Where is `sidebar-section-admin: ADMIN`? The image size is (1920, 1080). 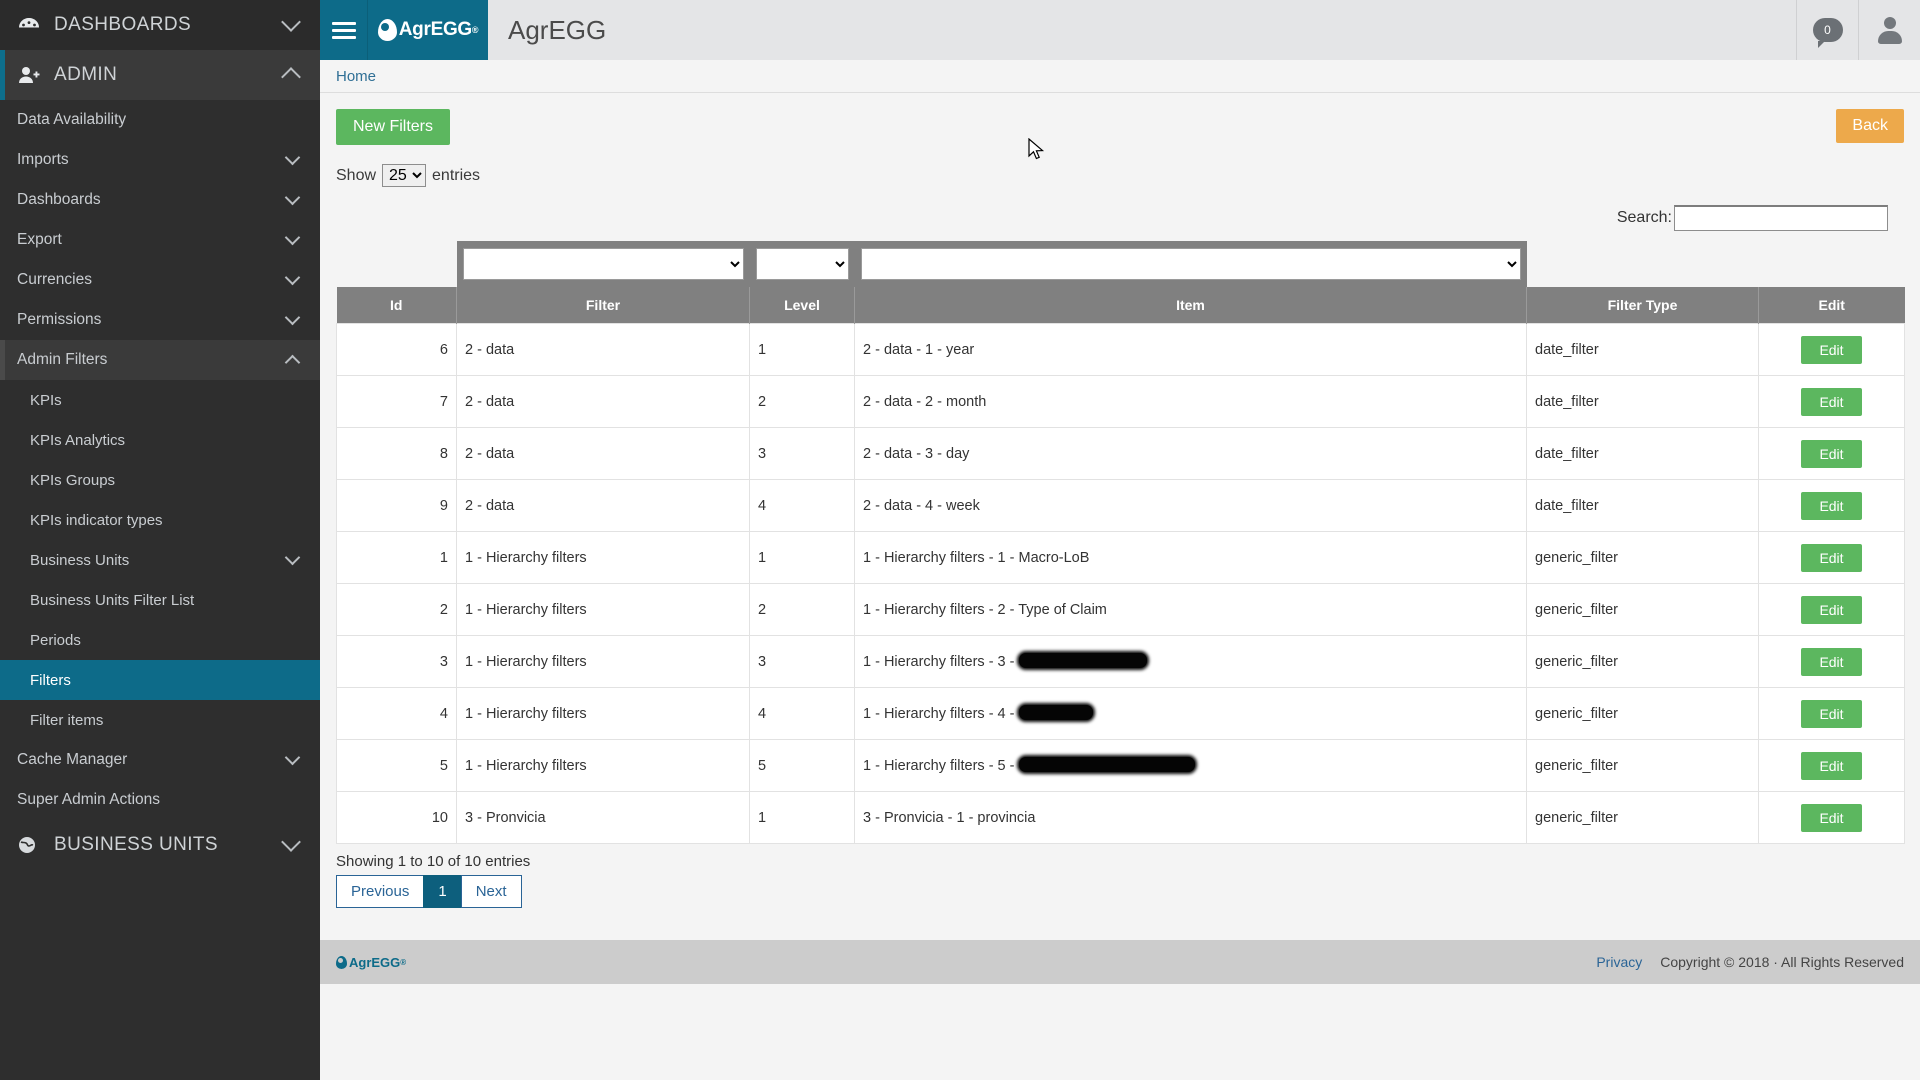
sidebar-section-admin: ADMIN is located at coordinates (160, 75).